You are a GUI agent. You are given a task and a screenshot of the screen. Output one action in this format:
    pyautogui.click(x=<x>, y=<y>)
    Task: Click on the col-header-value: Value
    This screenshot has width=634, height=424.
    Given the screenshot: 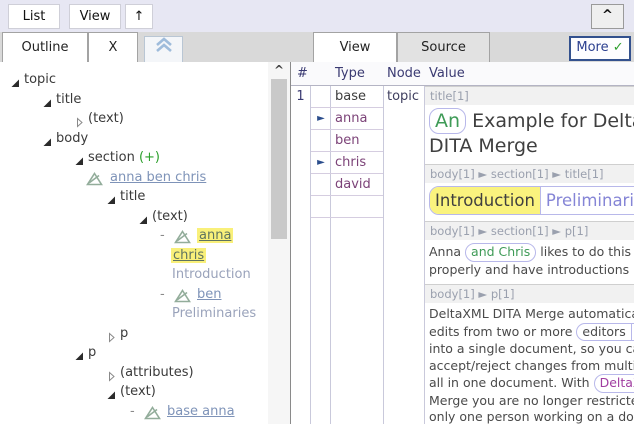 What is the action you would take?
    pyautogui.click(x=447, y=73)
    